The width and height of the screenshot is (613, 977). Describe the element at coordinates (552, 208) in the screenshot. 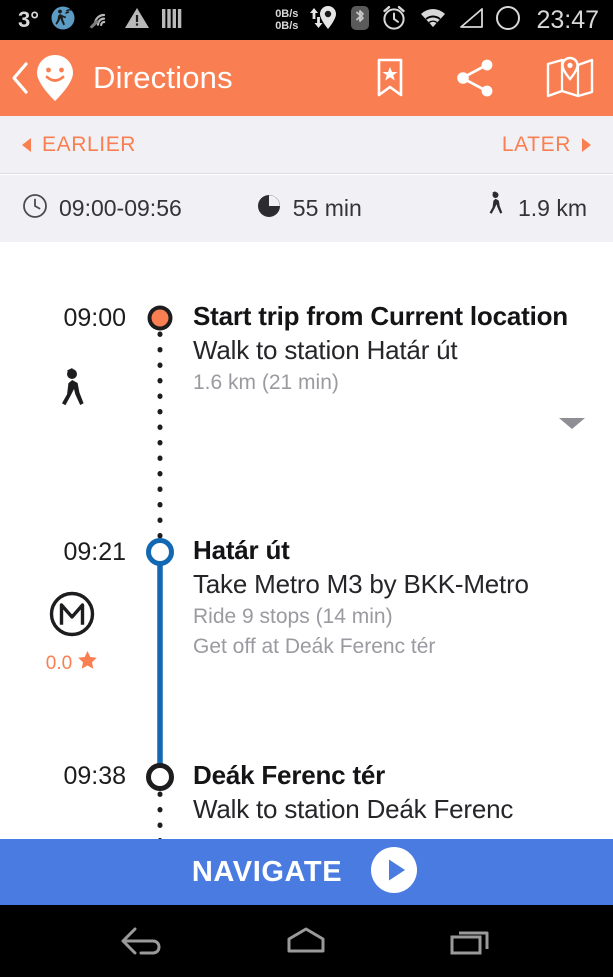

I see `trip-distance-label: 1.9 km` at that location.